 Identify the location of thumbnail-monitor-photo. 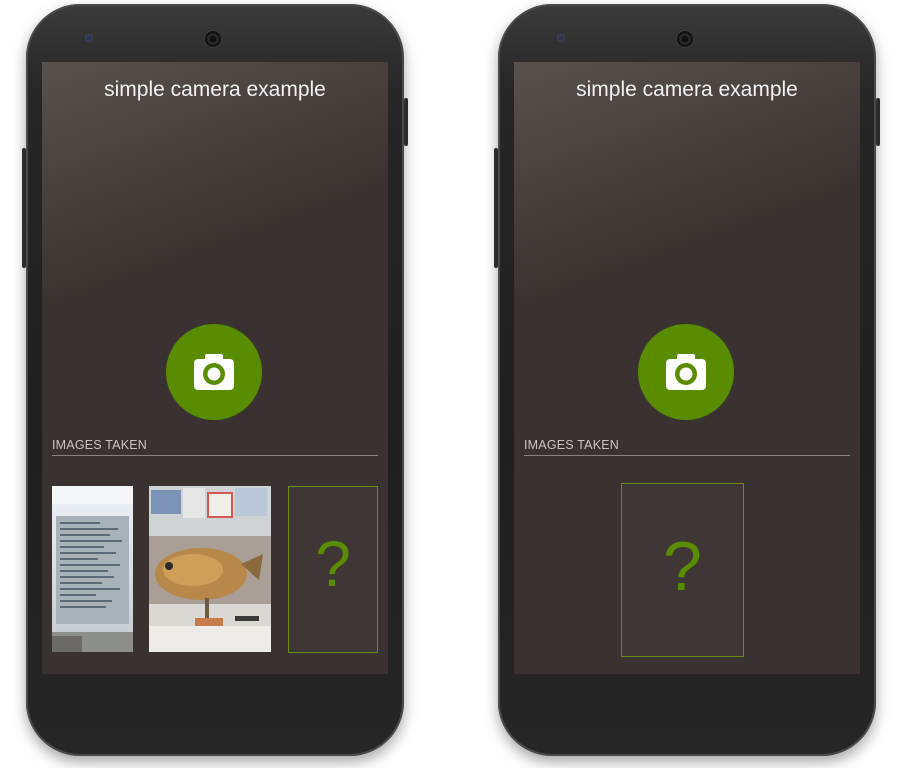
(92, 569).